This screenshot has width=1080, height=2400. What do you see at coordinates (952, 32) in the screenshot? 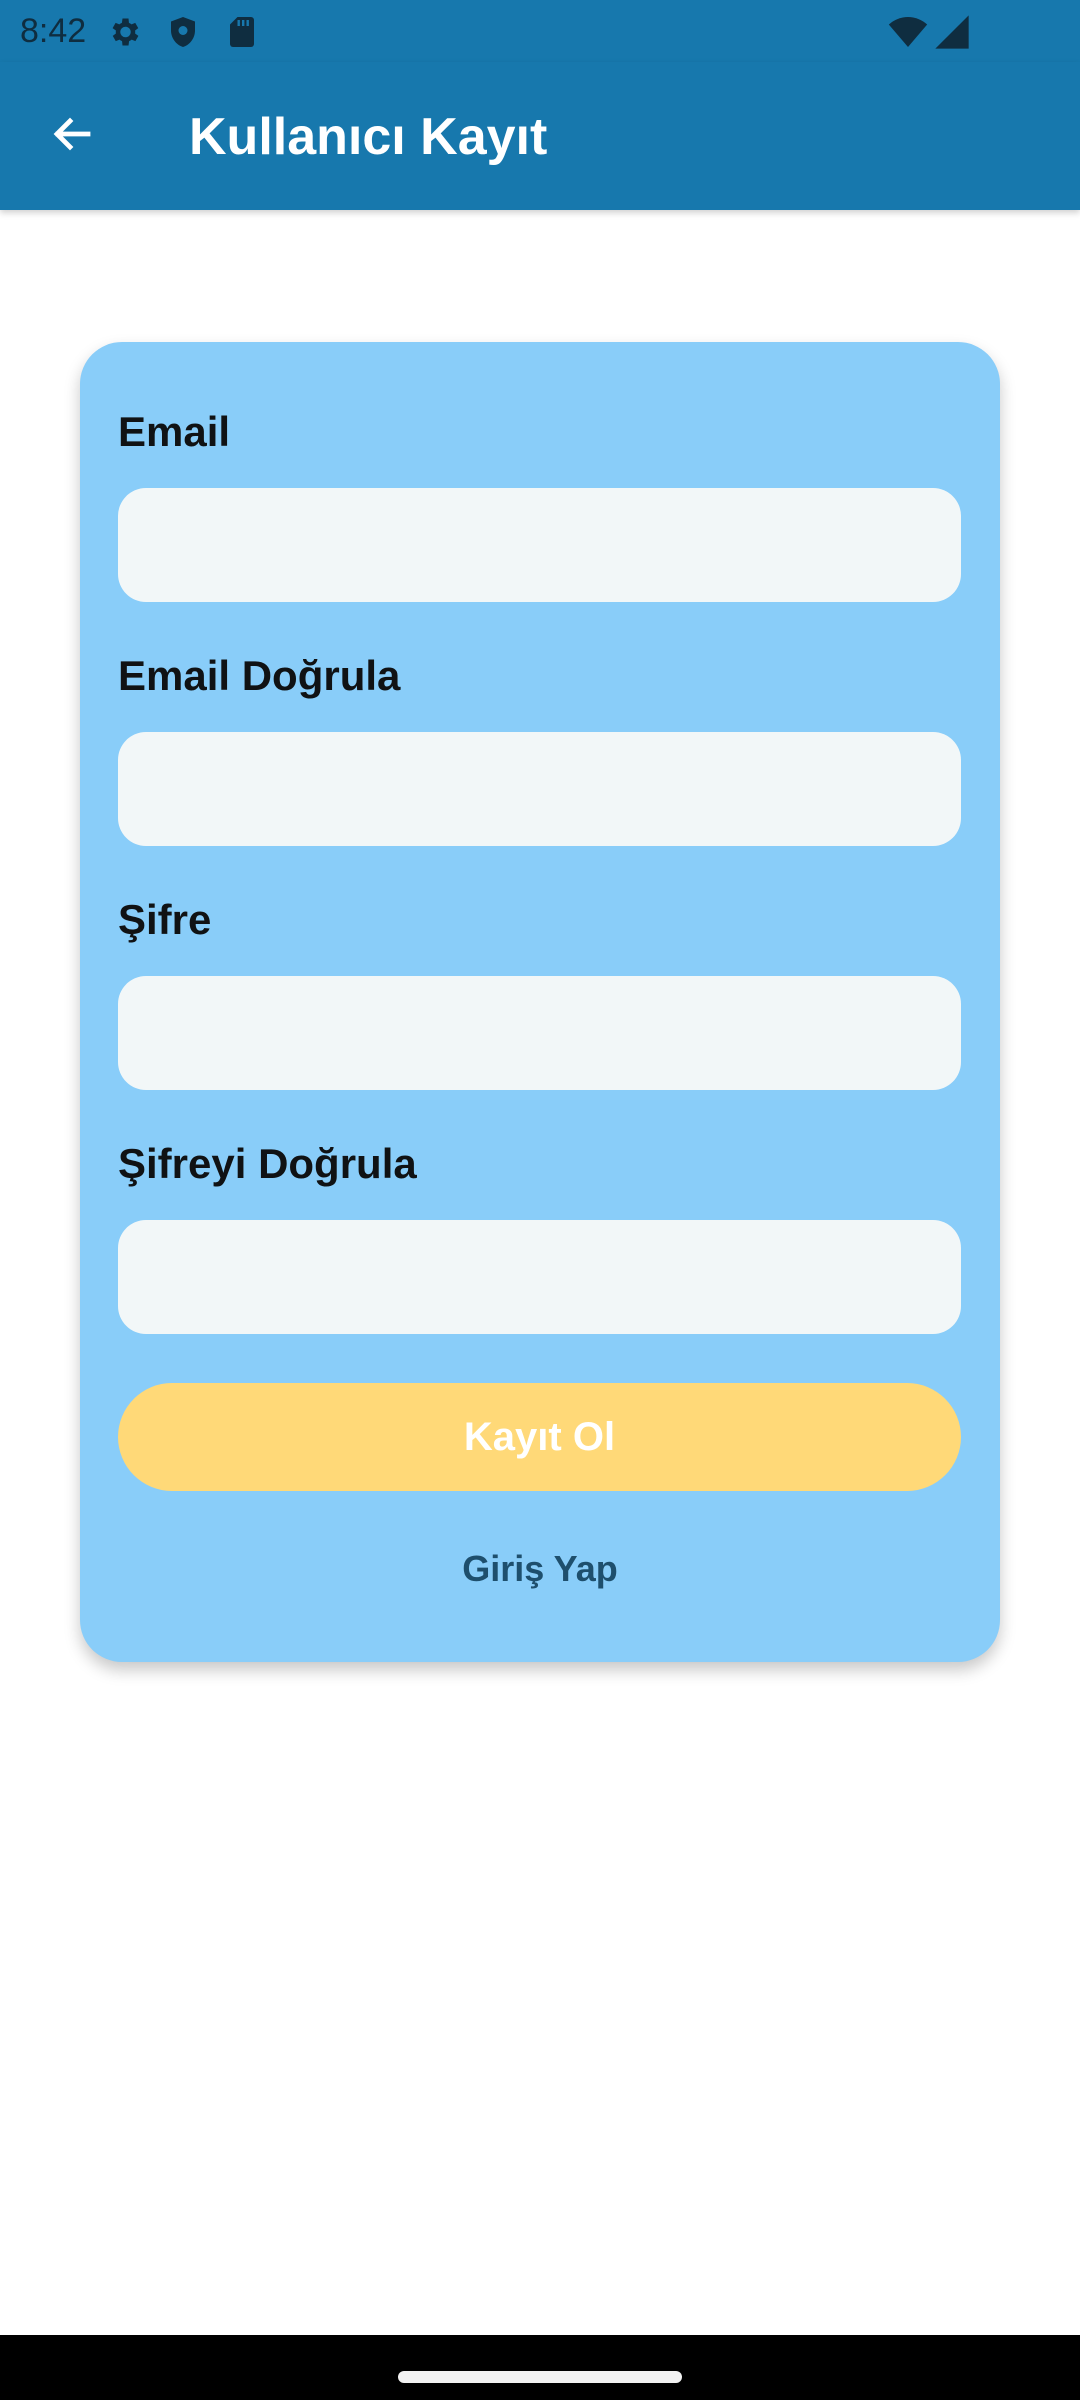
I see `signal-icon` at bounding box center [952, 32].